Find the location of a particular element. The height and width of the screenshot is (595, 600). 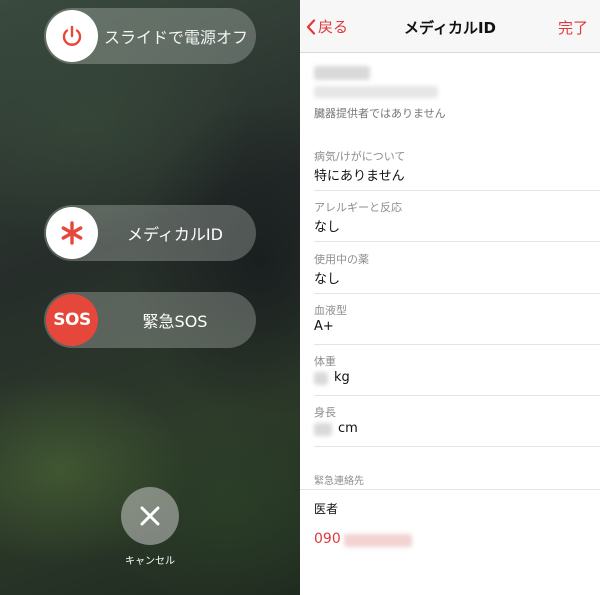

asterisk-icon is located at coordinates (72, 233).